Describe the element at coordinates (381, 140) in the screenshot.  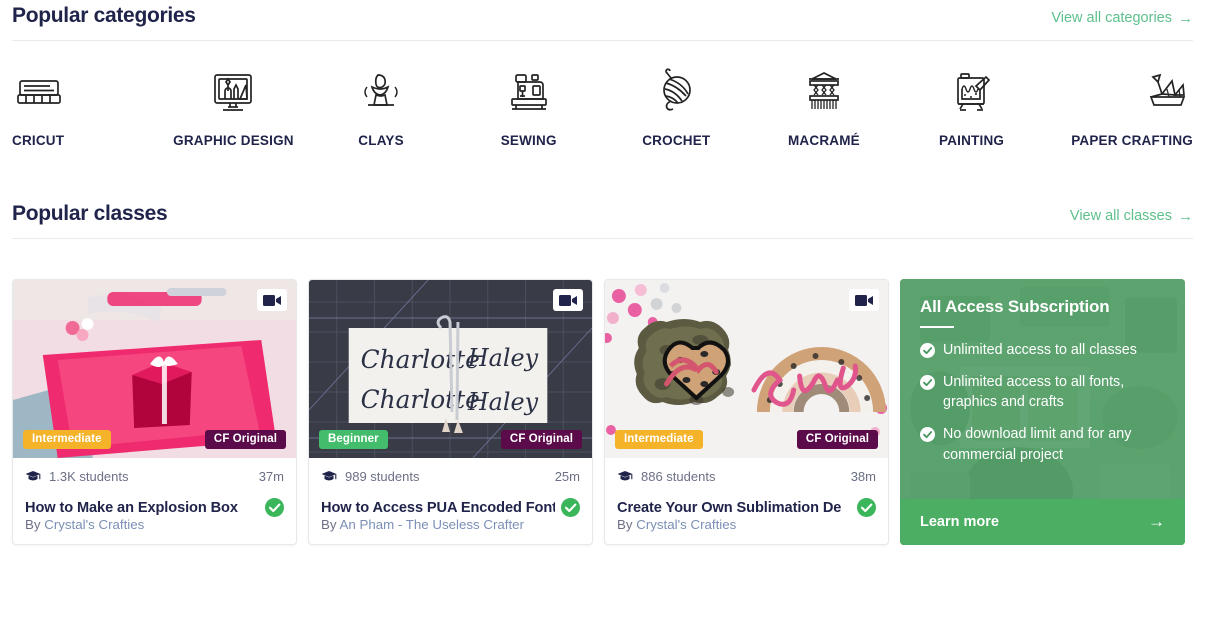
I see `category-label: CLAYS` at that location.